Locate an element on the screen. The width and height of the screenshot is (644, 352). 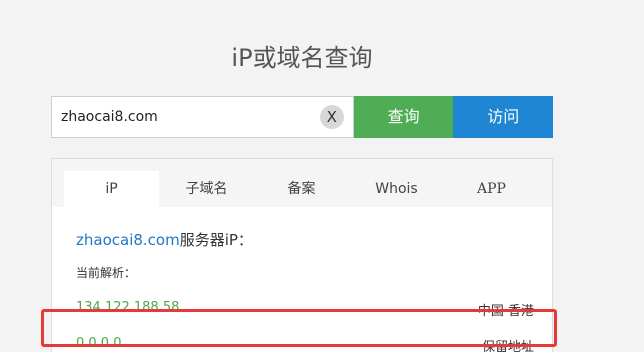
tab-bar: iP 子域名 备案 Whois APP is located at coordinates (302, 183).